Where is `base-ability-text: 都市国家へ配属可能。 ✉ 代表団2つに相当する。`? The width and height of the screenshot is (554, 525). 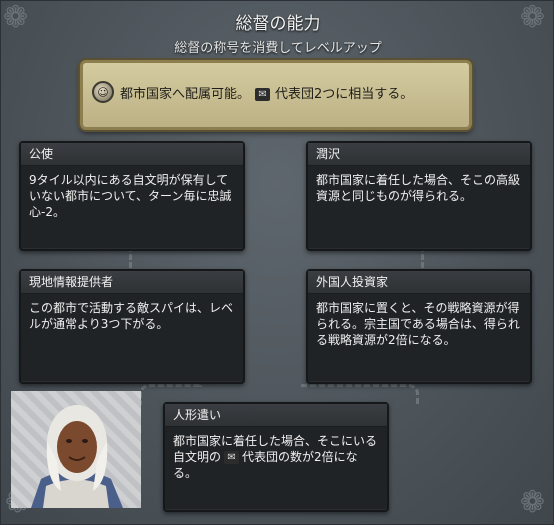 base-ability-text: 都市国家へ配属可能。 ✉ 代表団2つに相当する。 is located at coordinates (267, 94).